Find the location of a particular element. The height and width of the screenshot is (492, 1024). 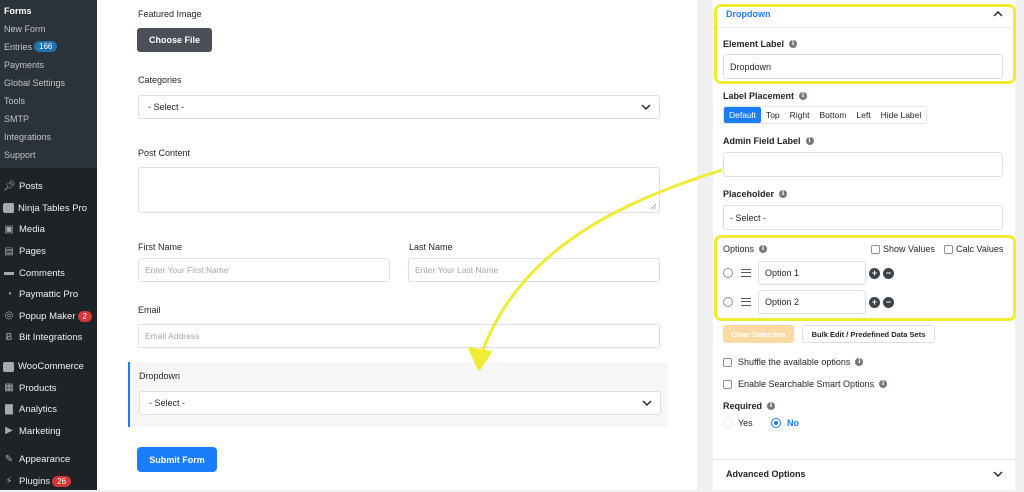

menu-item-comments: ▬ Comments is located at coordinates (48, 273).